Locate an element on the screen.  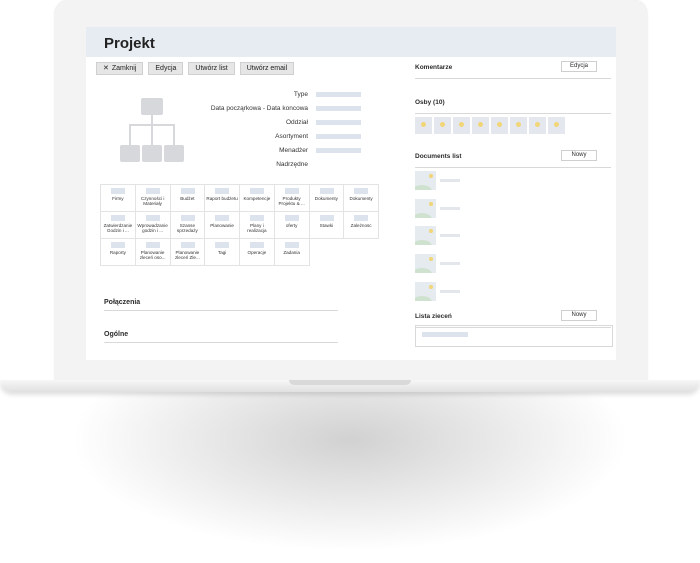
module-label: Dokumenty is located at coordinates (361, 198).